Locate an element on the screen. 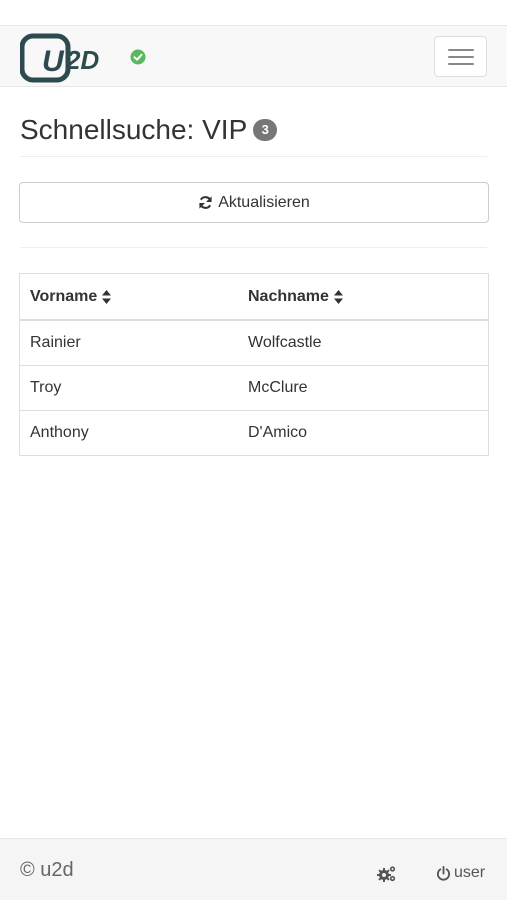  cell-nachname: McClure is located at coordinates (278, 387).